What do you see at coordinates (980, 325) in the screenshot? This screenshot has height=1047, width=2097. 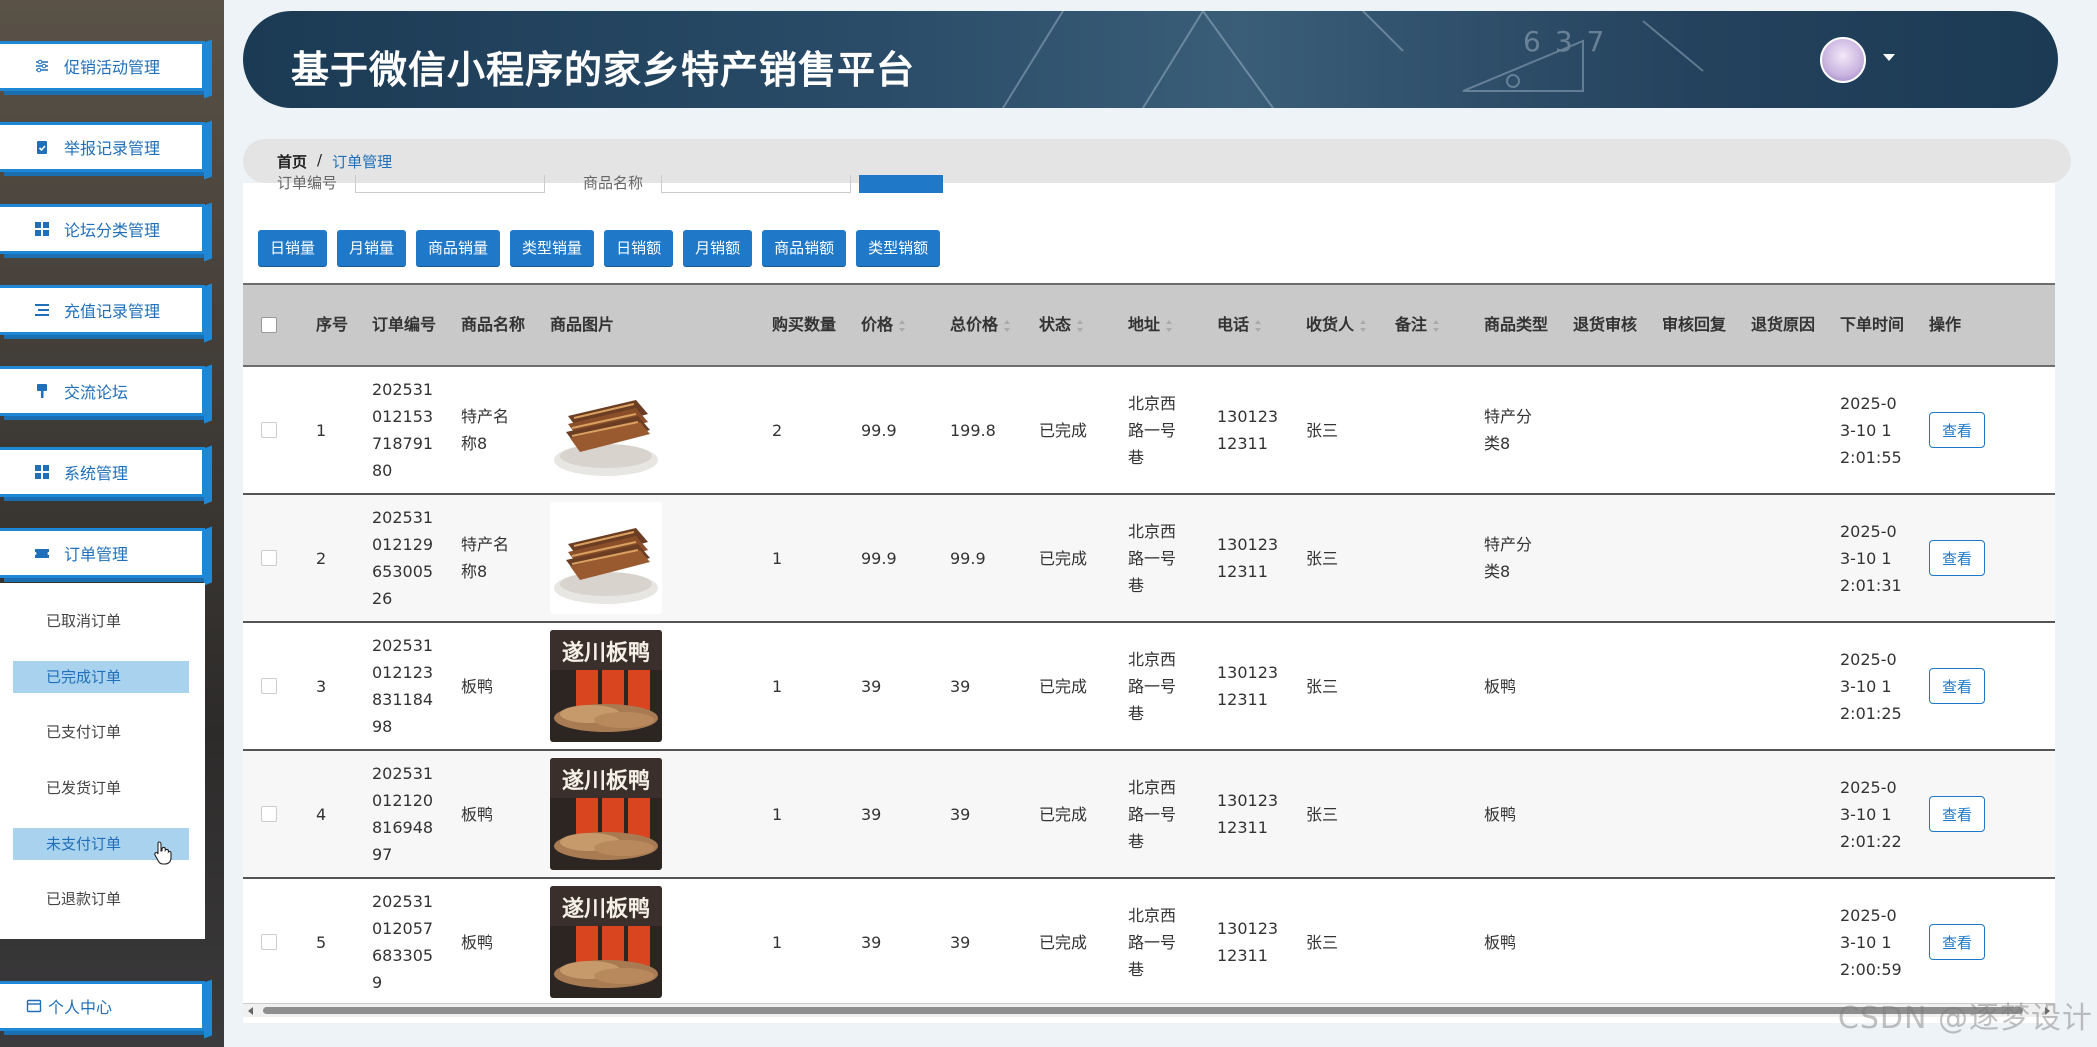 I see `col-total: 总价格` at bounding box center [980, 325].